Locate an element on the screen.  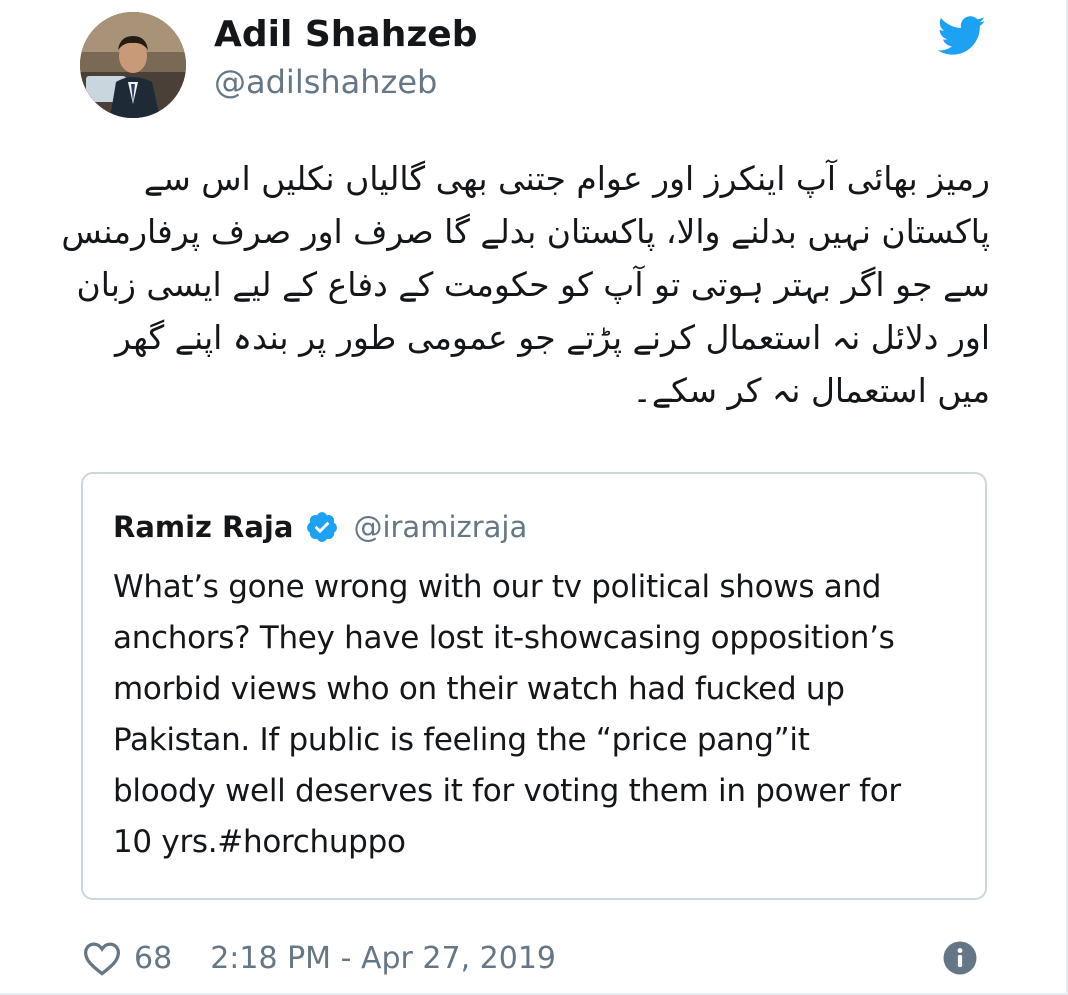
info-icon is located at coordinates (960, 958).